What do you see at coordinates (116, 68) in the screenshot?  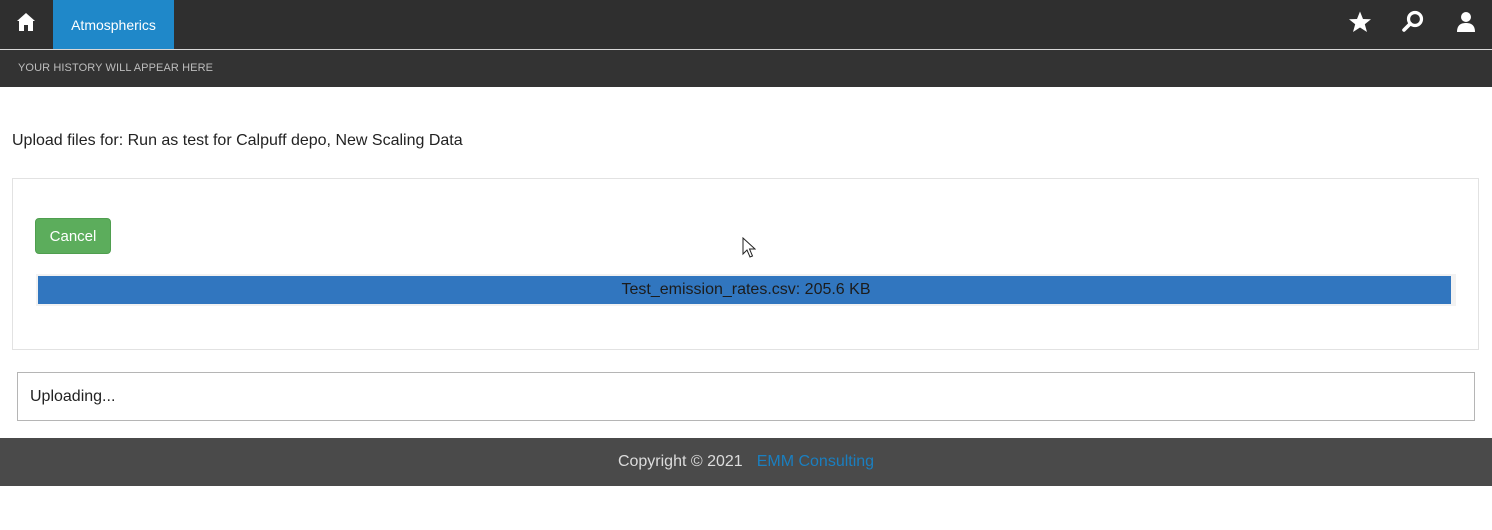 I see `history-placeholder-text: YOUR HISTORY WILL APPEAR HERE` at bounding box center [116, 68].